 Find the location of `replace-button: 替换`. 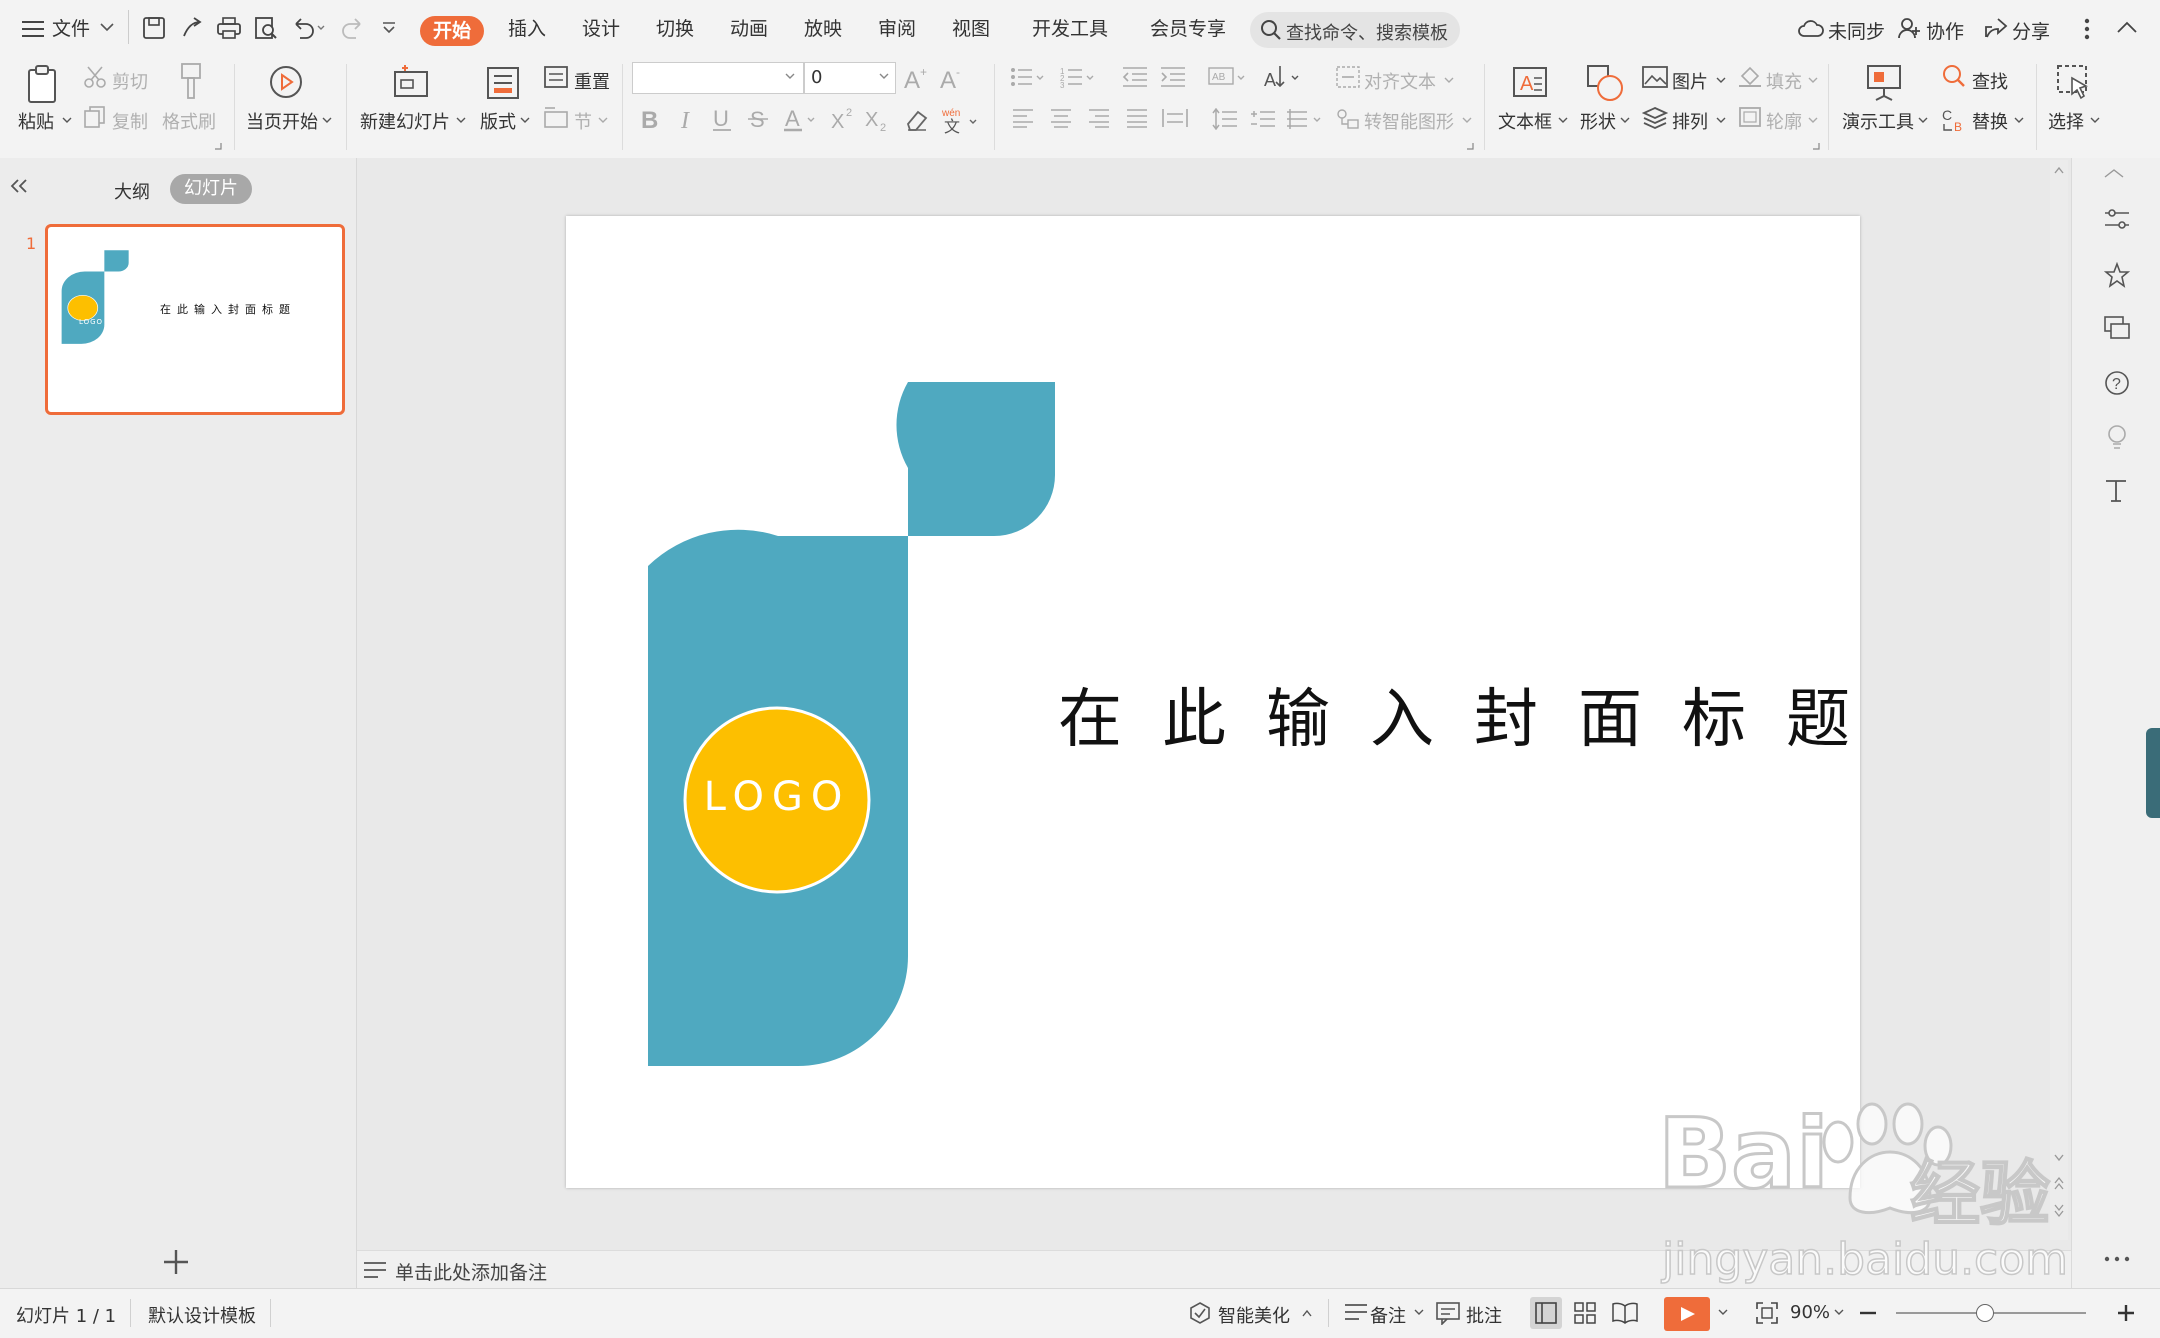

replace-button: 替换 is located at coordinates (1990, 121).